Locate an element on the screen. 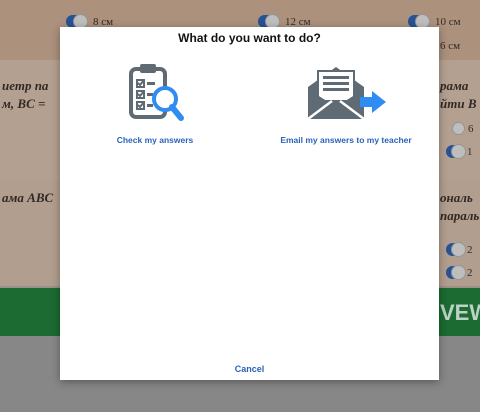 The height and width of the screenshot is (412, 480). email-teacher-label: Email my answers to my teacher is located at coordinates (346, 140).